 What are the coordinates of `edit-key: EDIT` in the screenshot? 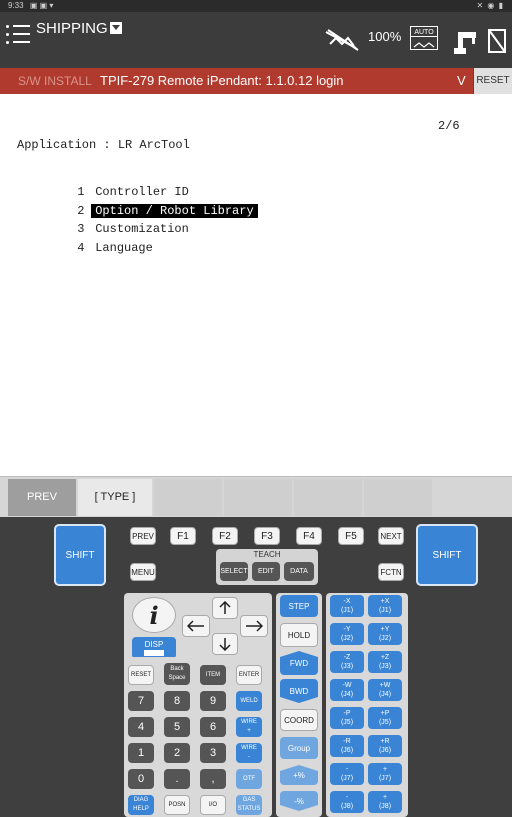 It's located at (266, 571).